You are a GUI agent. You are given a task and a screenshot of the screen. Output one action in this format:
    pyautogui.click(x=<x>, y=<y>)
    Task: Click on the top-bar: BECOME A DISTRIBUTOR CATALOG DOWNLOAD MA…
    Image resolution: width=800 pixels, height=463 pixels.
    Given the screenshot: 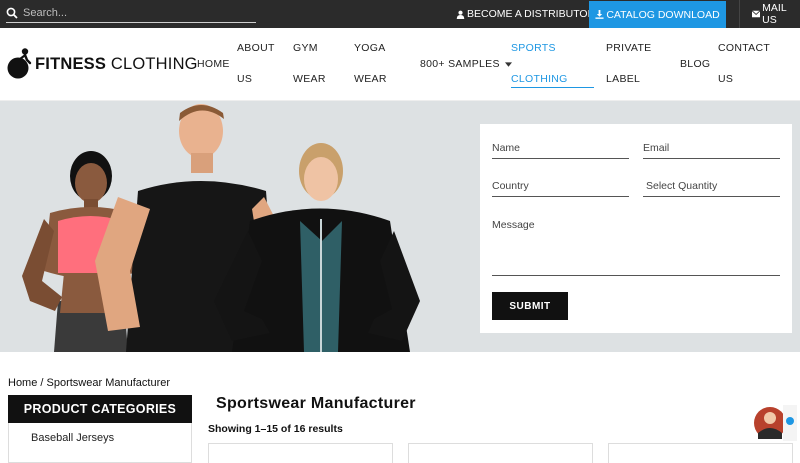 What is the action you would take?
    pyautogui.click(x=400, y=14)
    